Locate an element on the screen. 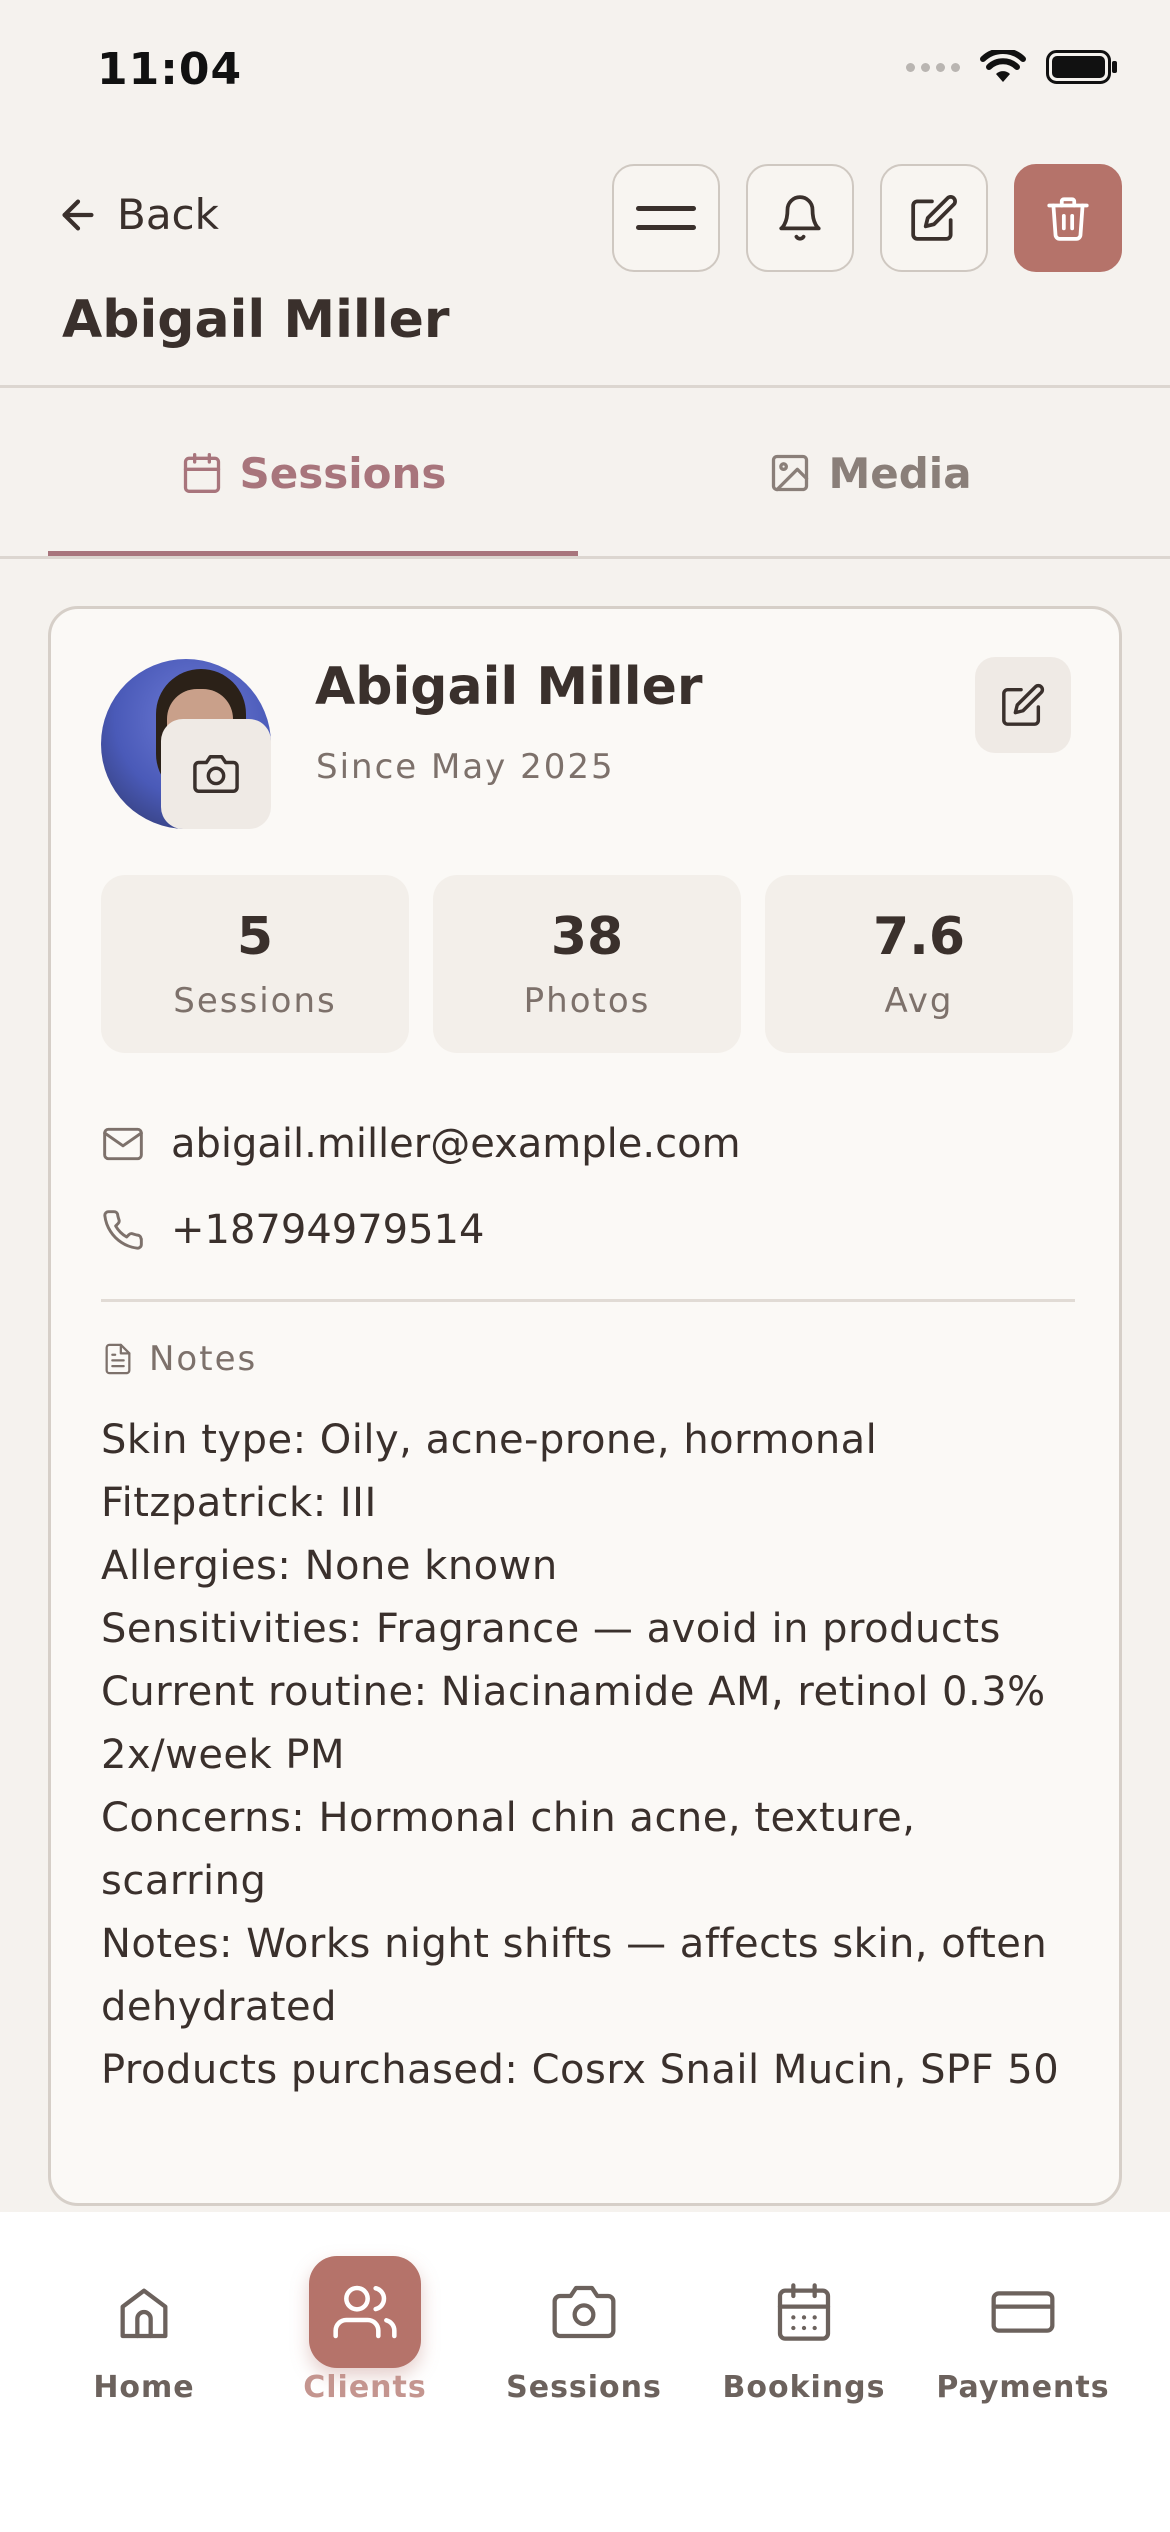 This screenshot has width=1170, height=2532. bottom-navigation: Home Clients Sessions Bookings Payments is located at coordinates (585, 2372).